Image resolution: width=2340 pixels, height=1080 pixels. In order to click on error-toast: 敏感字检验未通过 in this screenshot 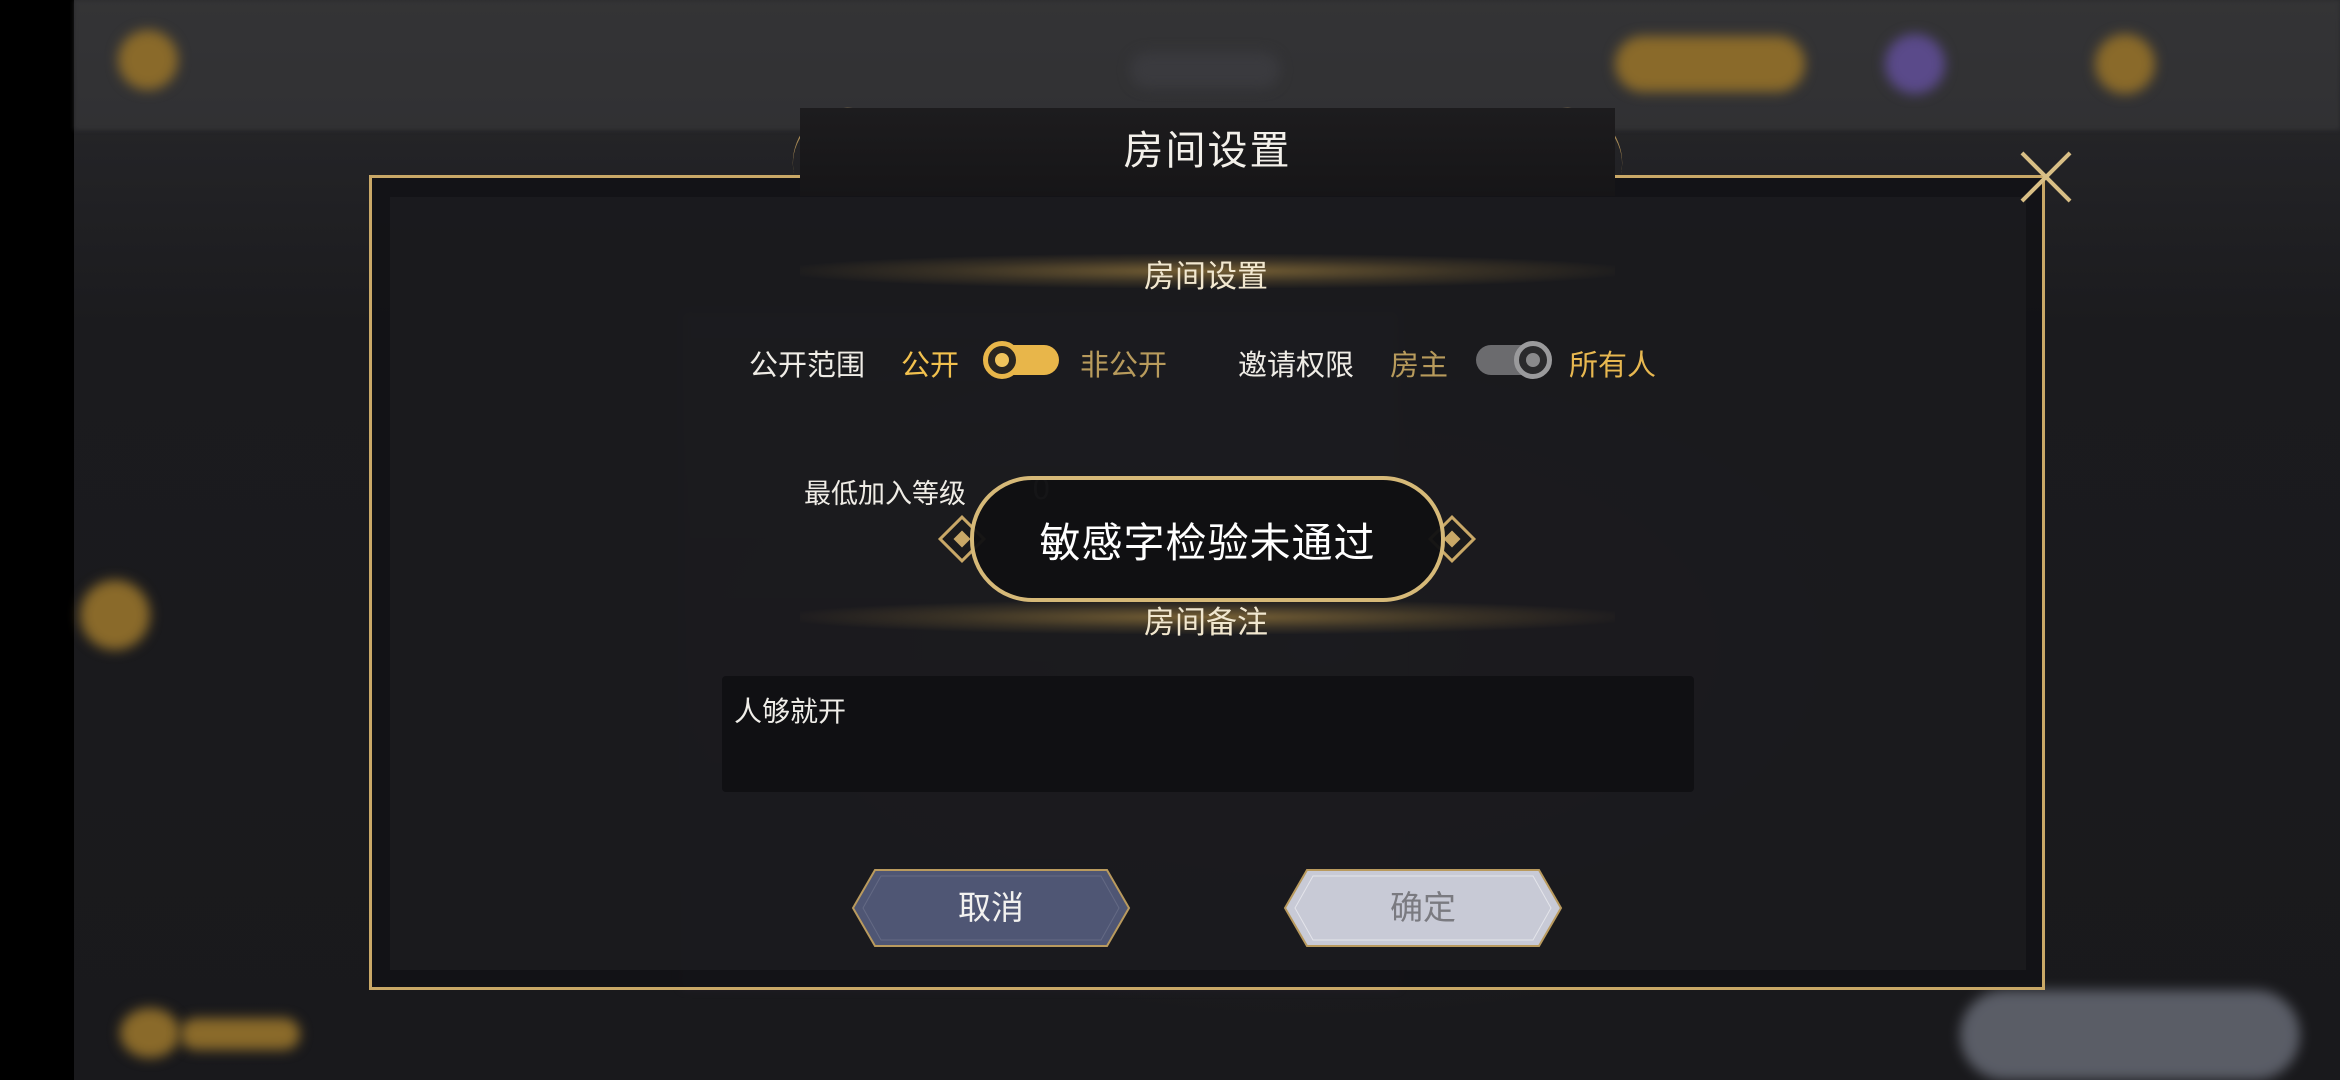, I will do `click(1207, 539)`.